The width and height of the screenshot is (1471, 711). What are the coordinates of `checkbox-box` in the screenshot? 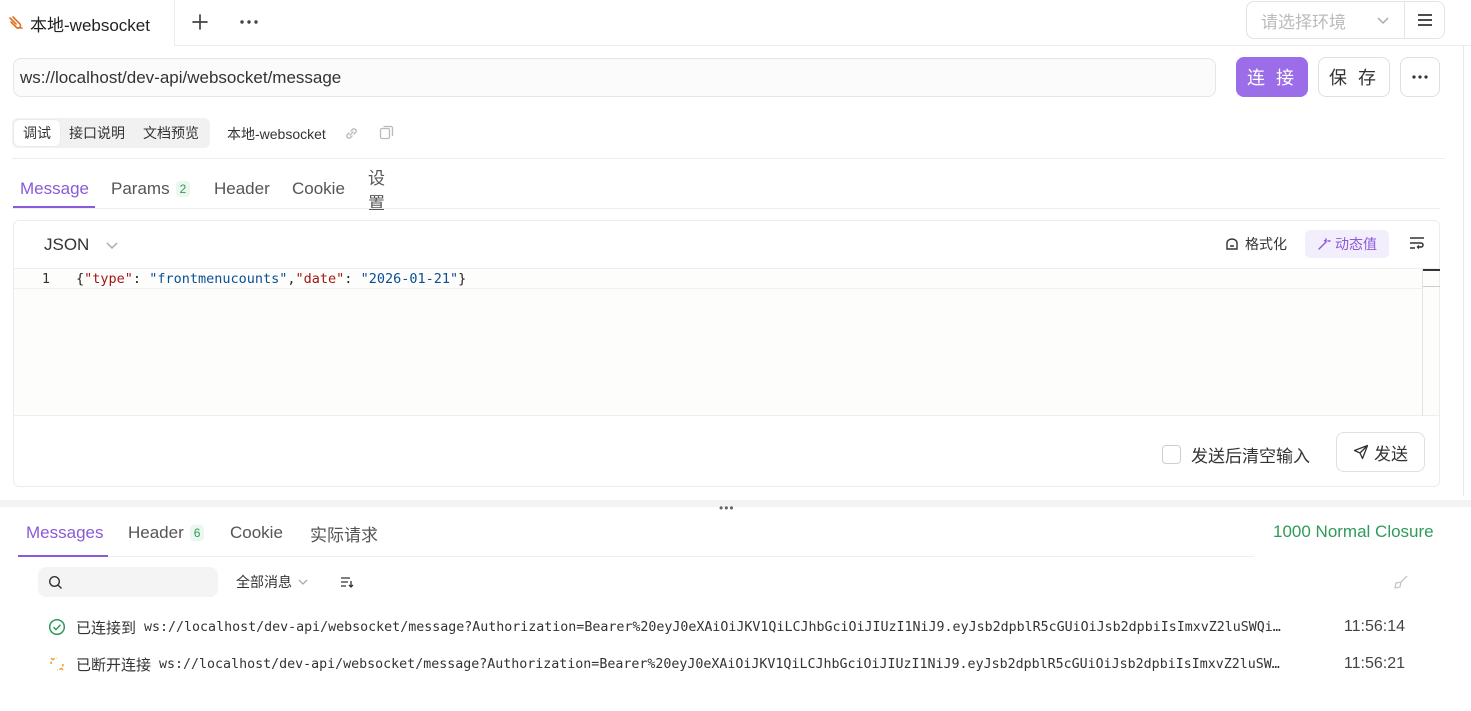 It's located at (1171, 454).